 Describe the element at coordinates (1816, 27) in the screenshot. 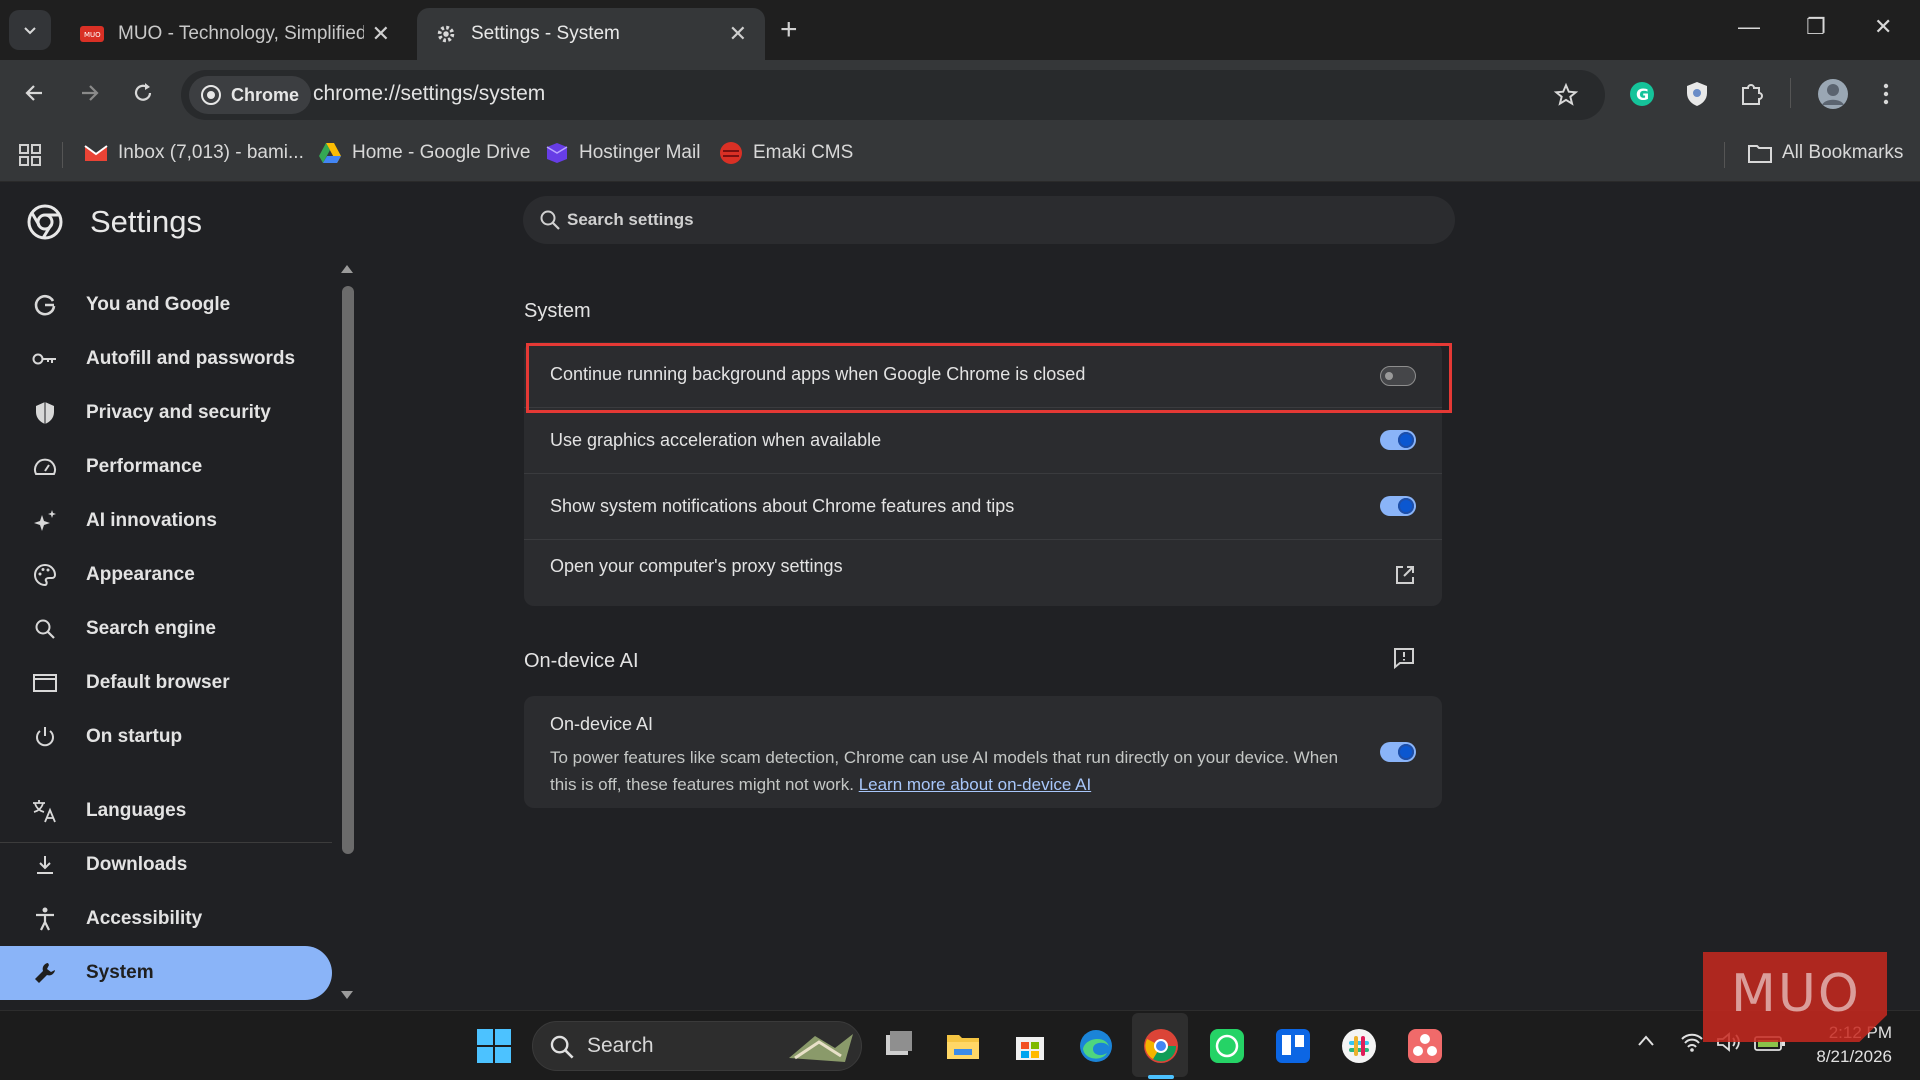

I see `restore-icon: ❐` at that location.